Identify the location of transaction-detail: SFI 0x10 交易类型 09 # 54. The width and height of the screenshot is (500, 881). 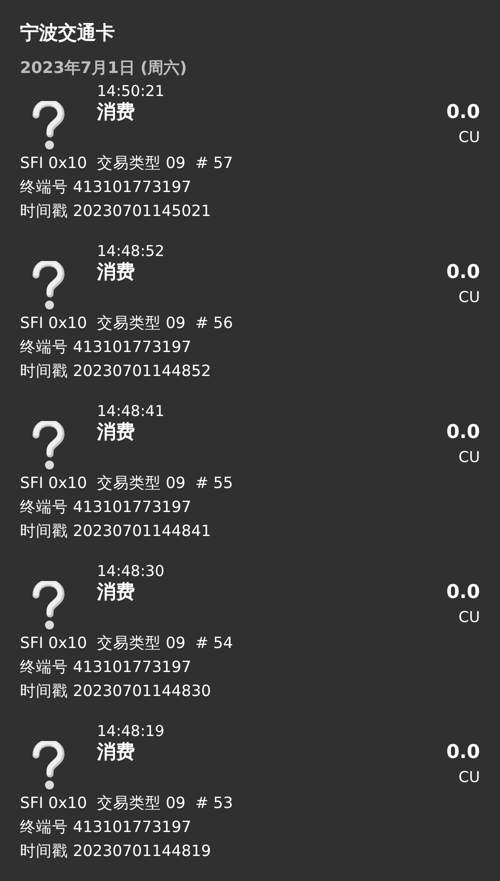
(127, 643).